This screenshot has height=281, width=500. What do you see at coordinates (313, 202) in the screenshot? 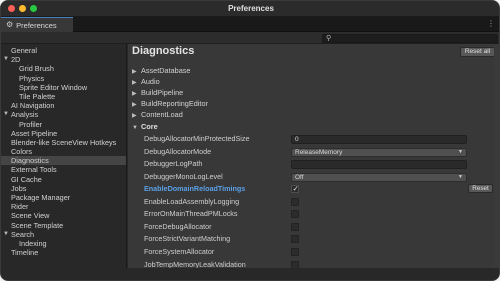
I see `setting-row: EnableLoadAssemblyLogging` at bounding box center [313, 202].